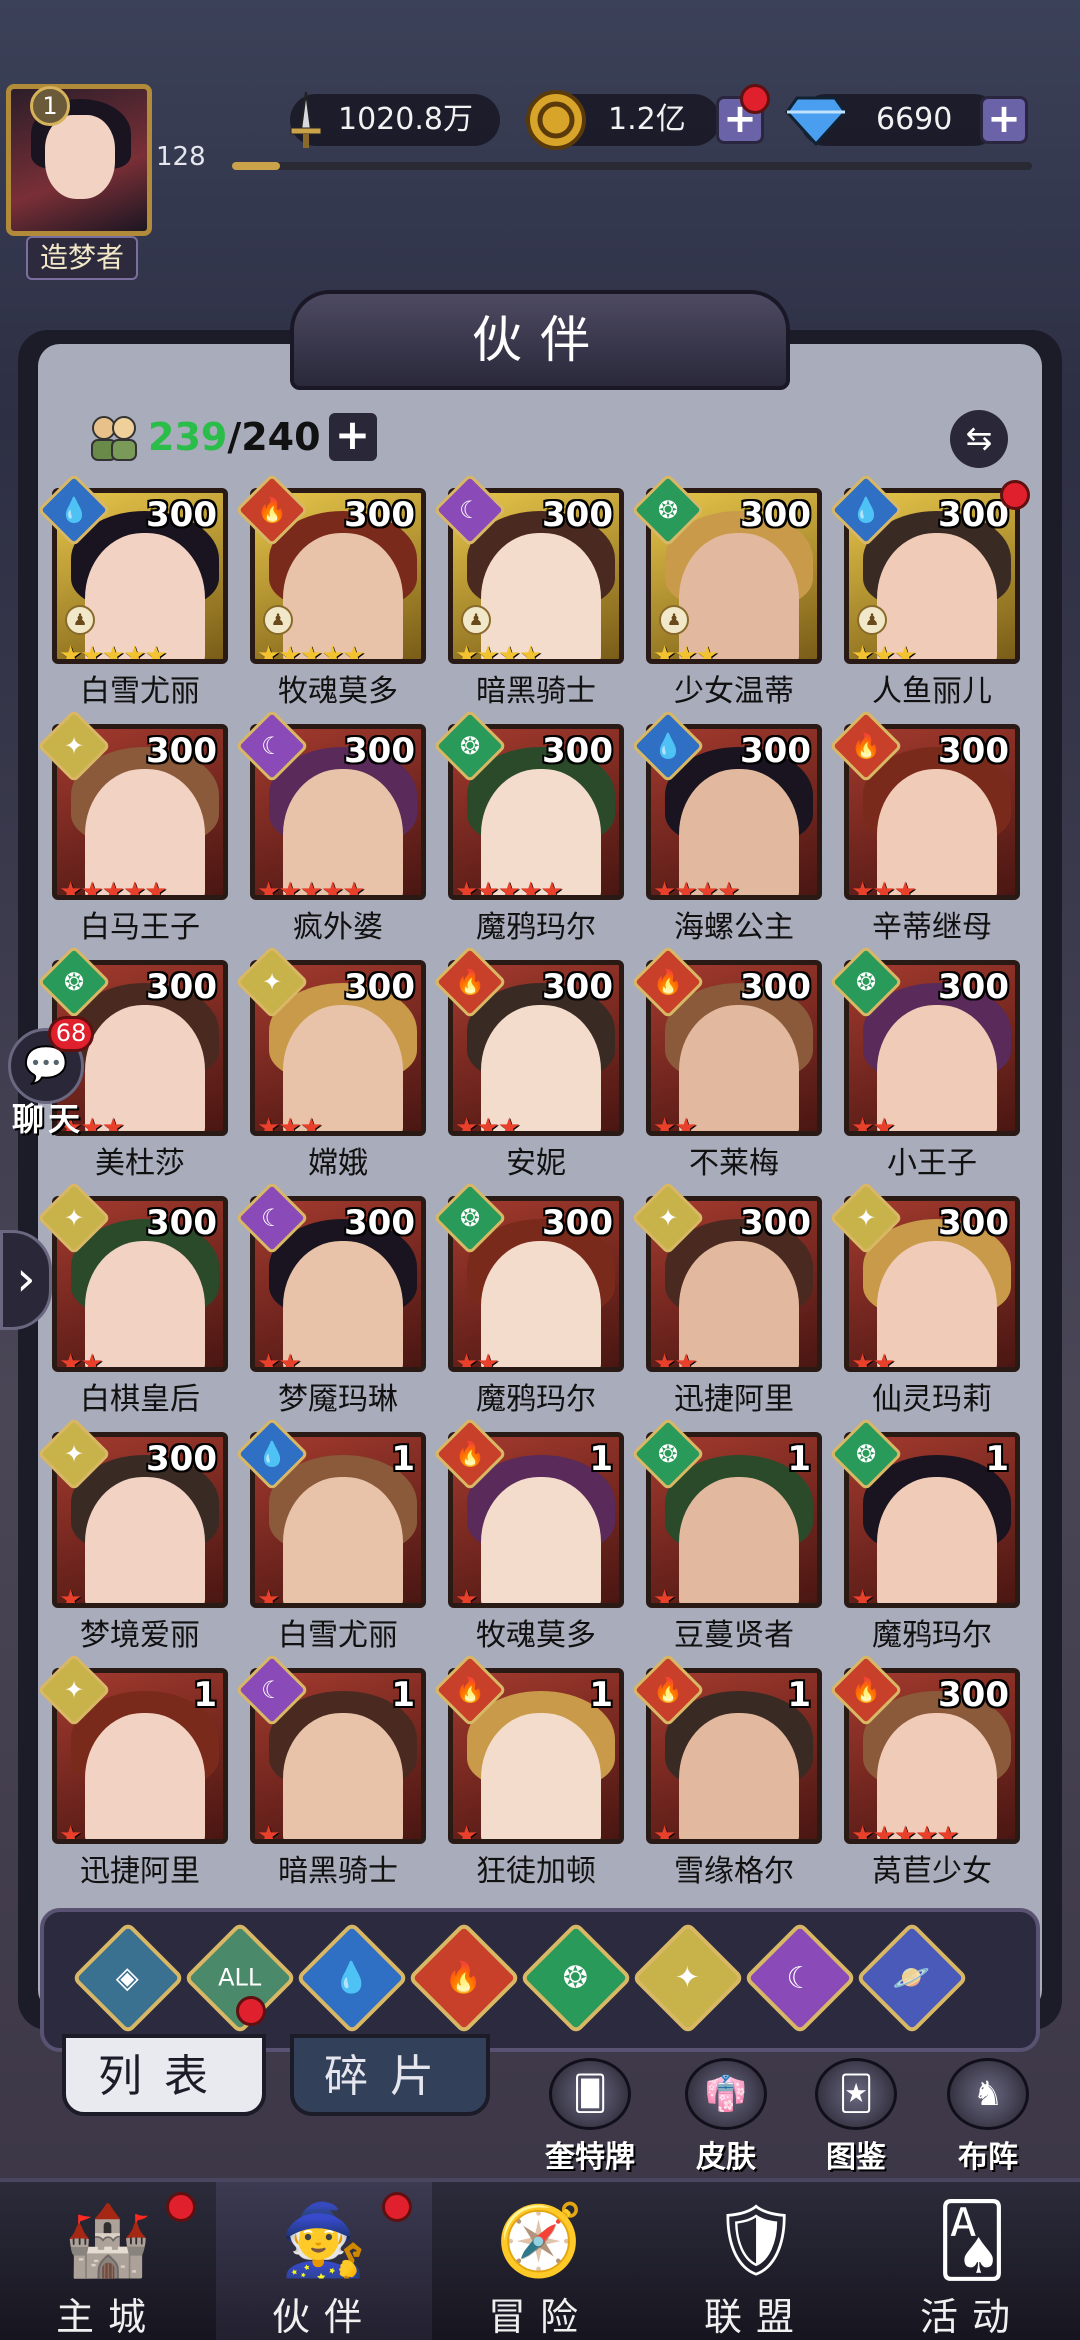  Describe the element at coordinates (330, 1299) in the screenshot. I see `partner-card: 300 ★ ★ ☾ 梦魇玛琳` at that location.